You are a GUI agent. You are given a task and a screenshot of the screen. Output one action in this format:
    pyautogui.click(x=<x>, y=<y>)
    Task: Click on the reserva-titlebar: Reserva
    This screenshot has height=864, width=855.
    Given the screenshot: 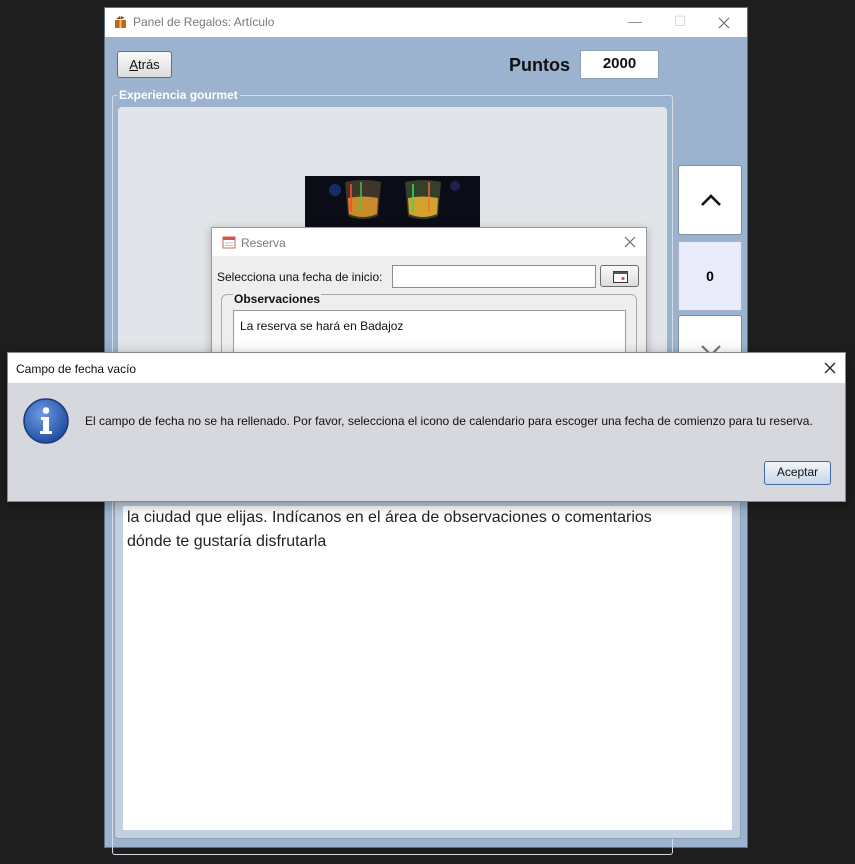 What is the action you would take?
    pyautogui.click(x=429, y=242)
    